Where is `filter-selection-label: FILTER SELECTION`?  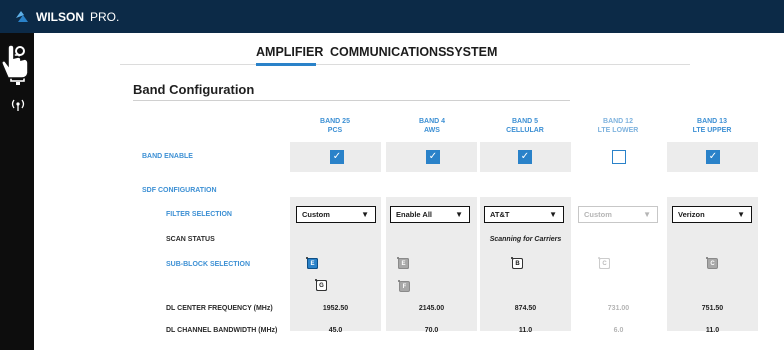
filter-selection-label: FILTER SELECTION is located at coordinates (199, 214).